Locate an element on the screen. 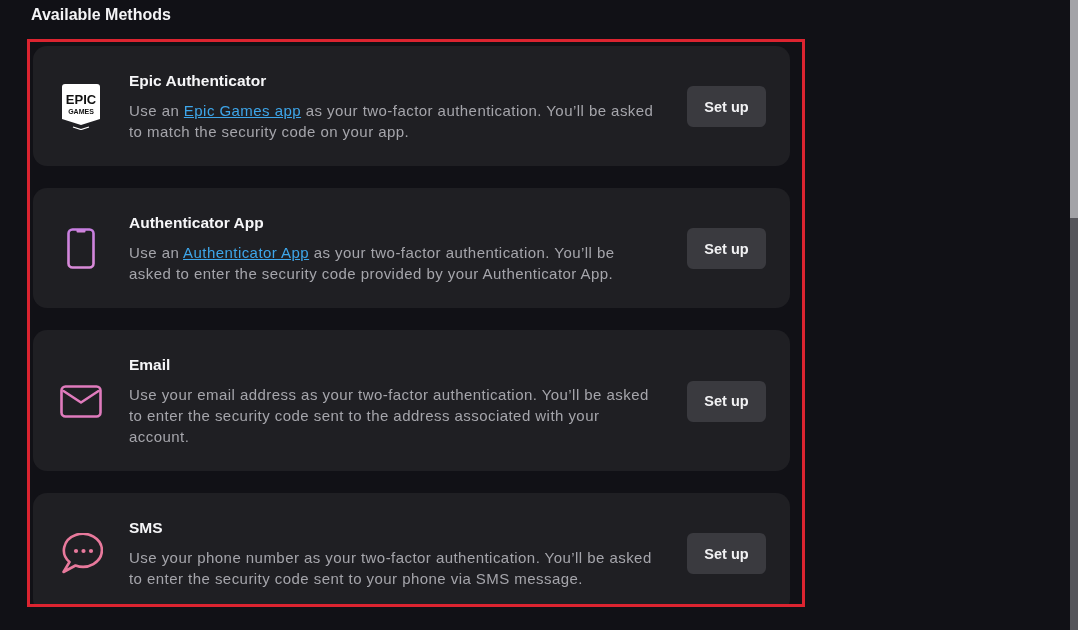  method-title: SMS is located at coordinates (146, 528).